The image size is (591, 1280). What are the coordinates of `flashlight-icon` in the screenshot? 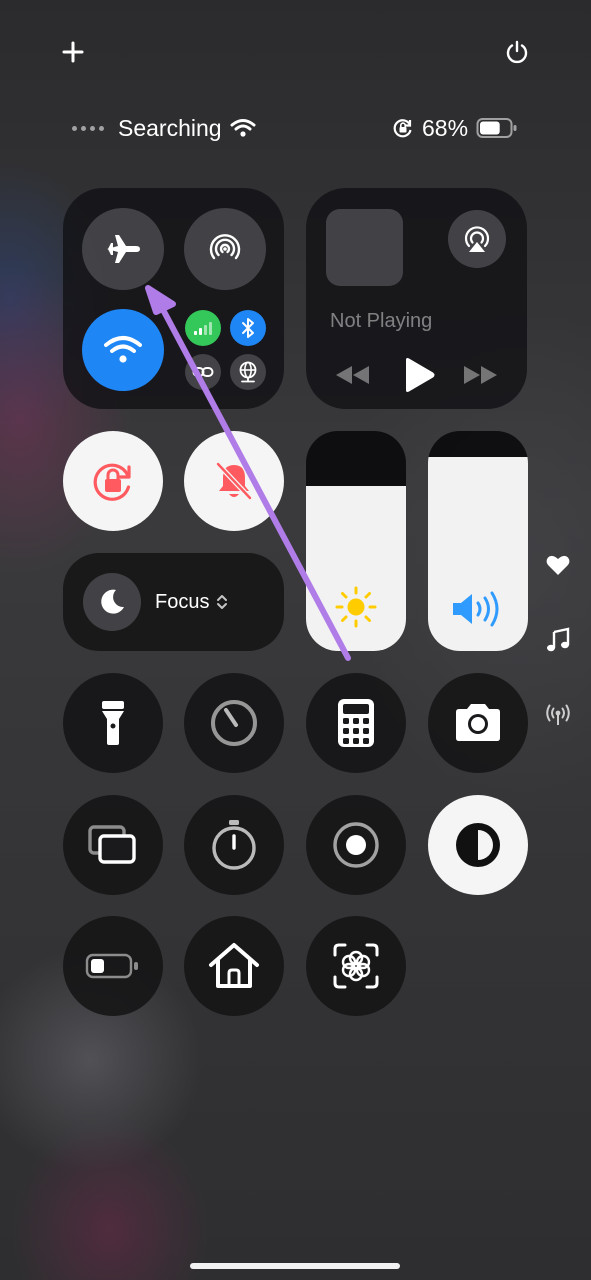 It's located at (113, 723).